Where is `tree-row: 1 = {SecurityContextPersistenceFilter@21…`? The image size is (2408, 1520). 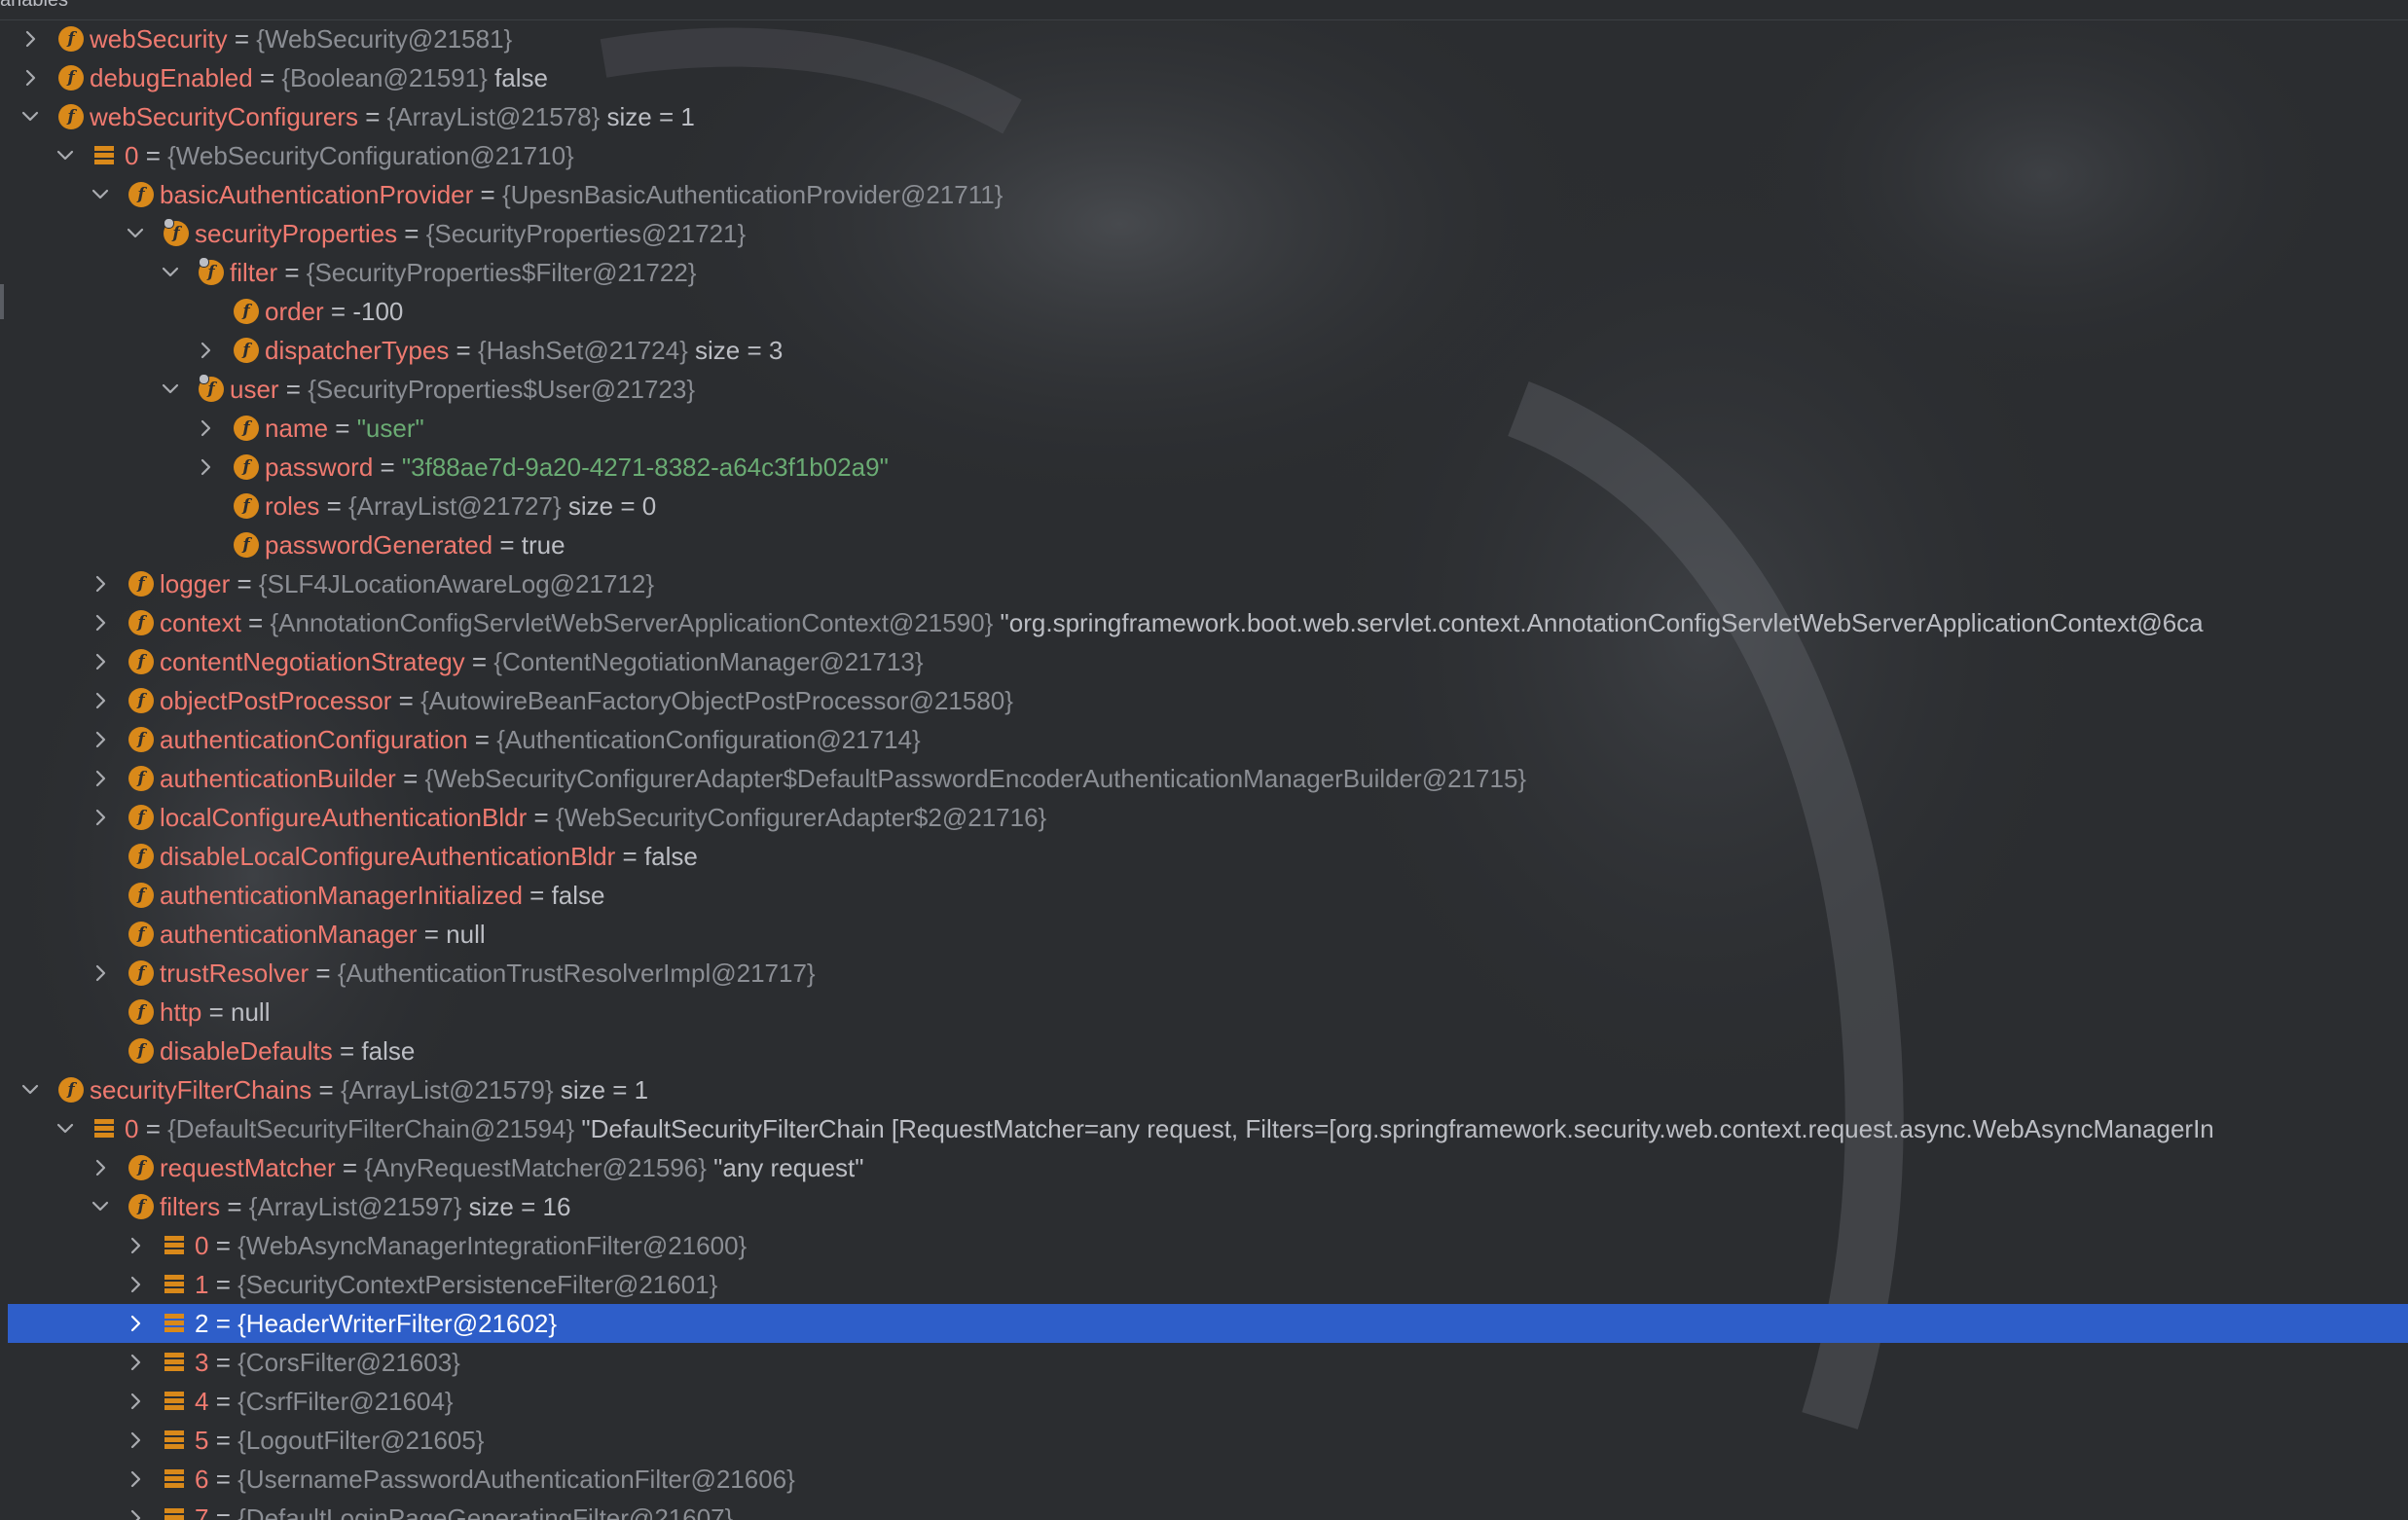
tree-row: 1 = {SecurityContextPersistenceFilter@21… is located at coordinates (1208, 1284).